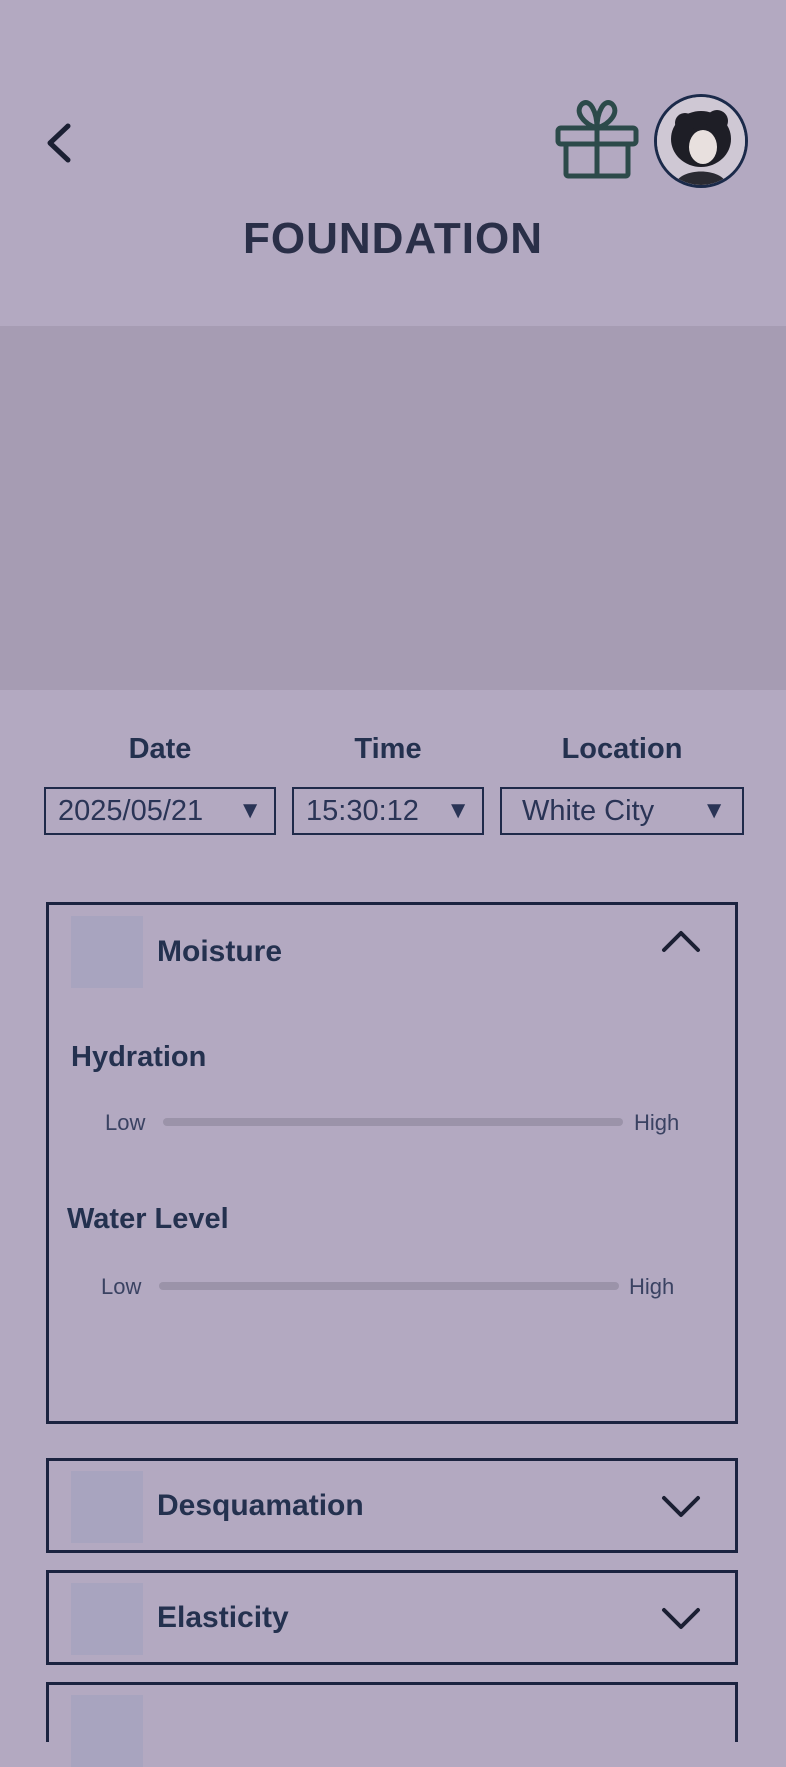  I want to click on location-value: White City, so click(588, 810).